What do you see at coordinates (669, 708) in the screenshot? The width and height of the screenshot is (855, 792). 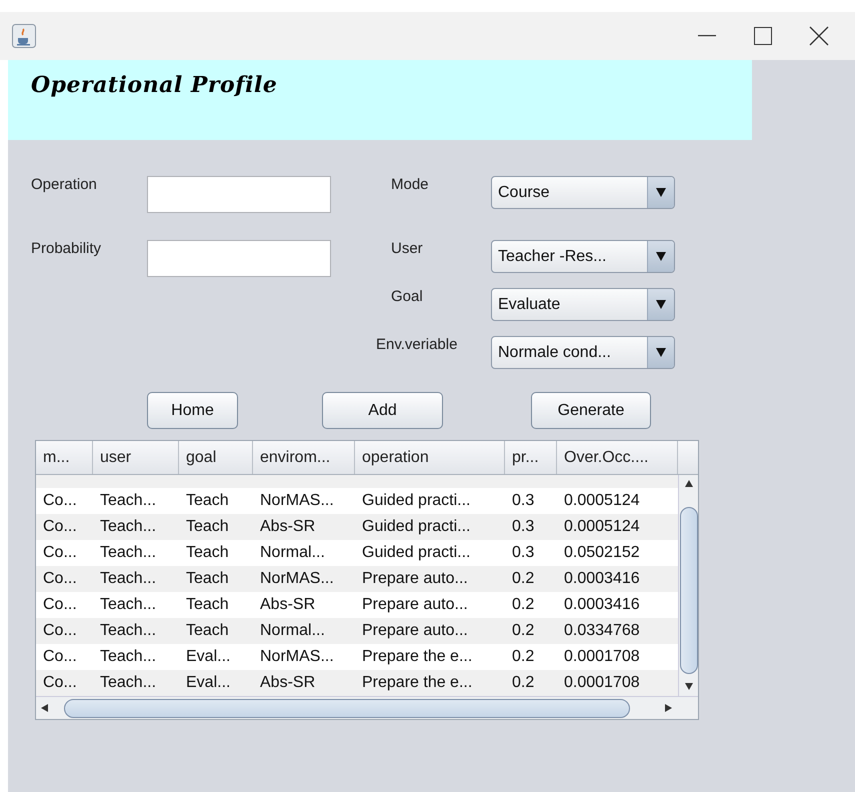 I see `scroll-right-icon` at bounding box center [669, 708].